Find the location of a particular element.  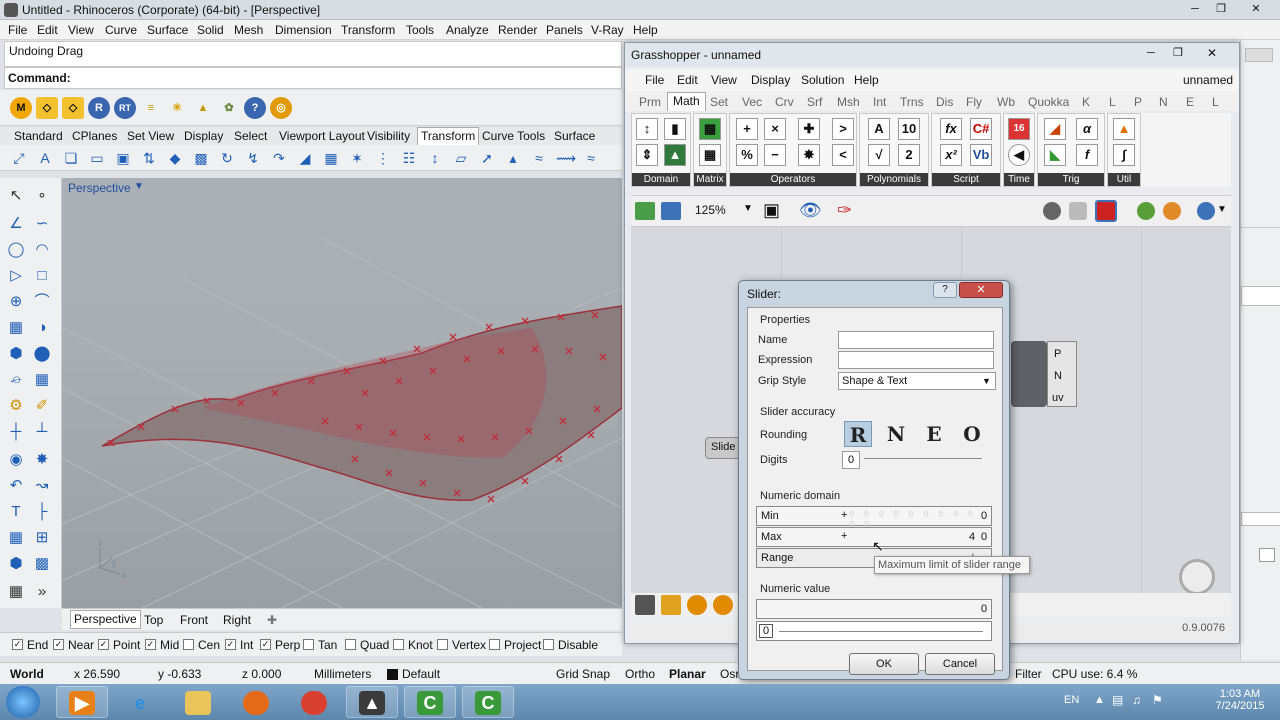

splop-icon: ⟿ is located at coordinates (566, 158).